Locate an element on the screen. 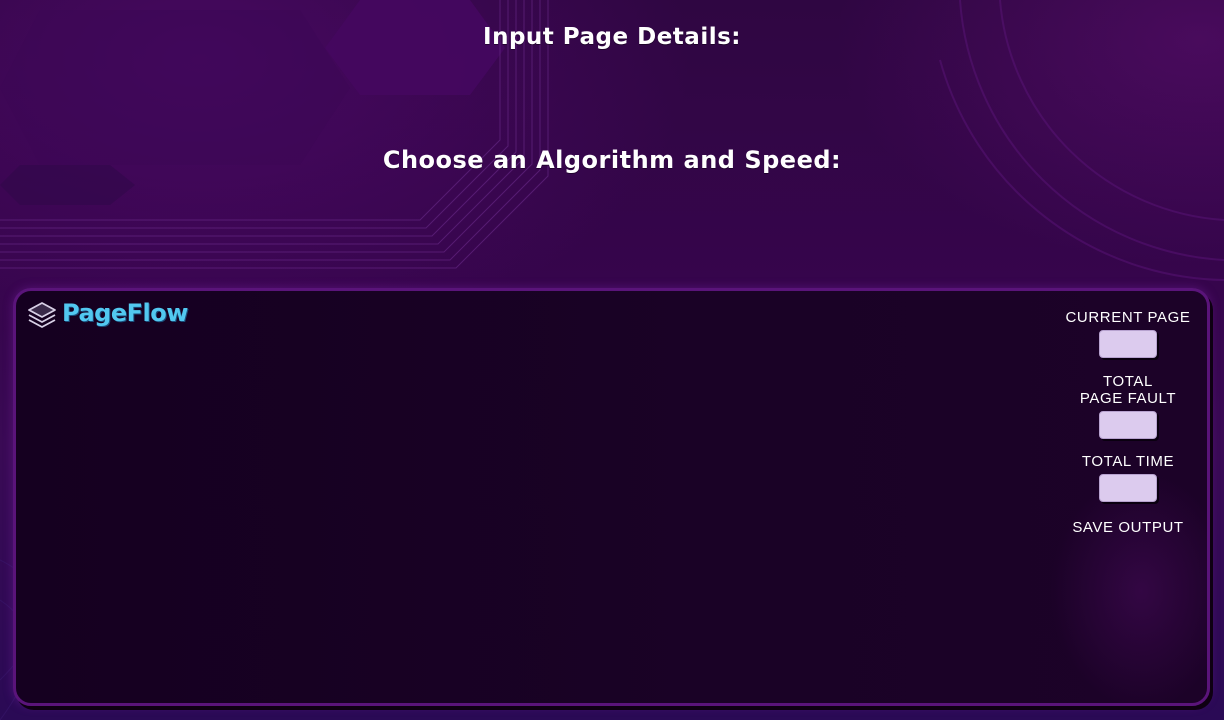  current-page-field is located at coordinates (1128, 344).